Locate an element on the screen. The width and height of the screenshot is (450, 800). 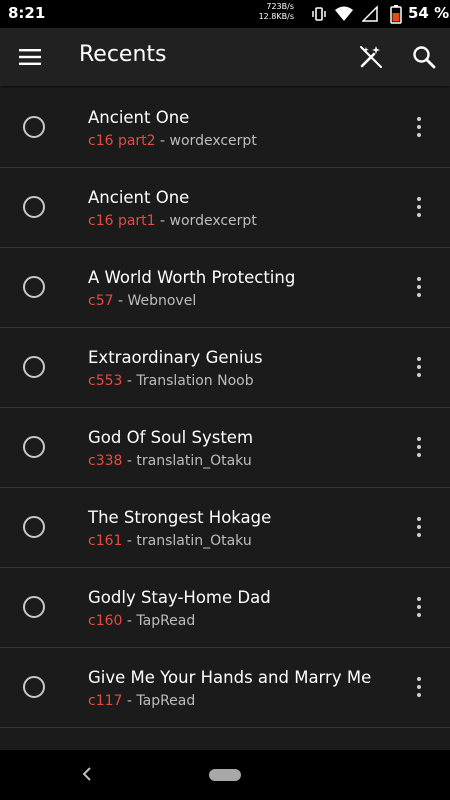
chapter-info: c338 - translatin_Otaku is located at coordinates (170, 461).